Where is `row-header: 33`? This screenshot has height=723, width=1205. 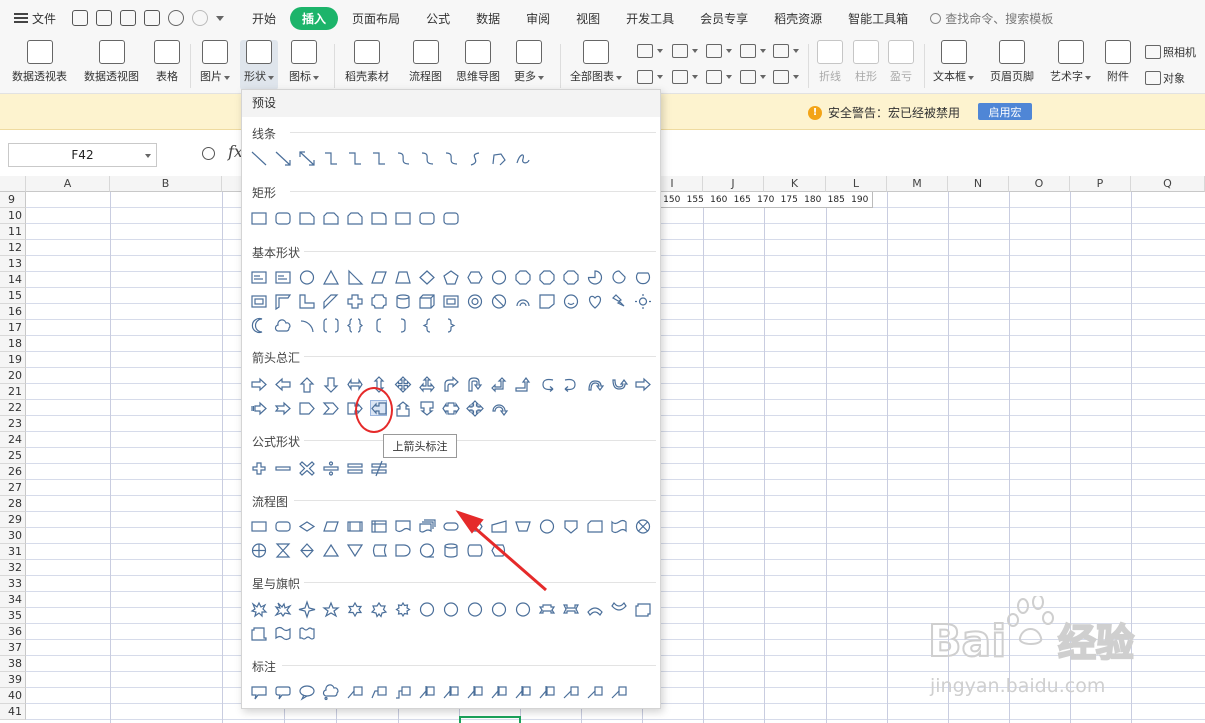 row-header: 33 is located at coordinates (13, 584).